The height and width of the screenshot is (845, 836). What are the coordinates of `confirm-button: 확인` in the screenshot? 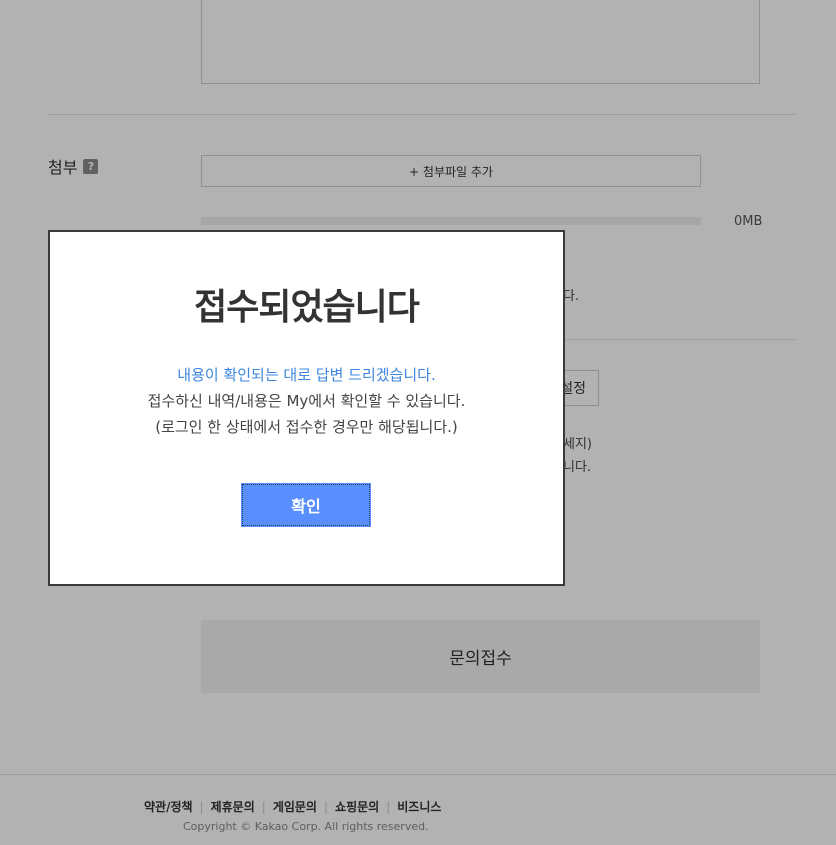 It's located at (306, 505).